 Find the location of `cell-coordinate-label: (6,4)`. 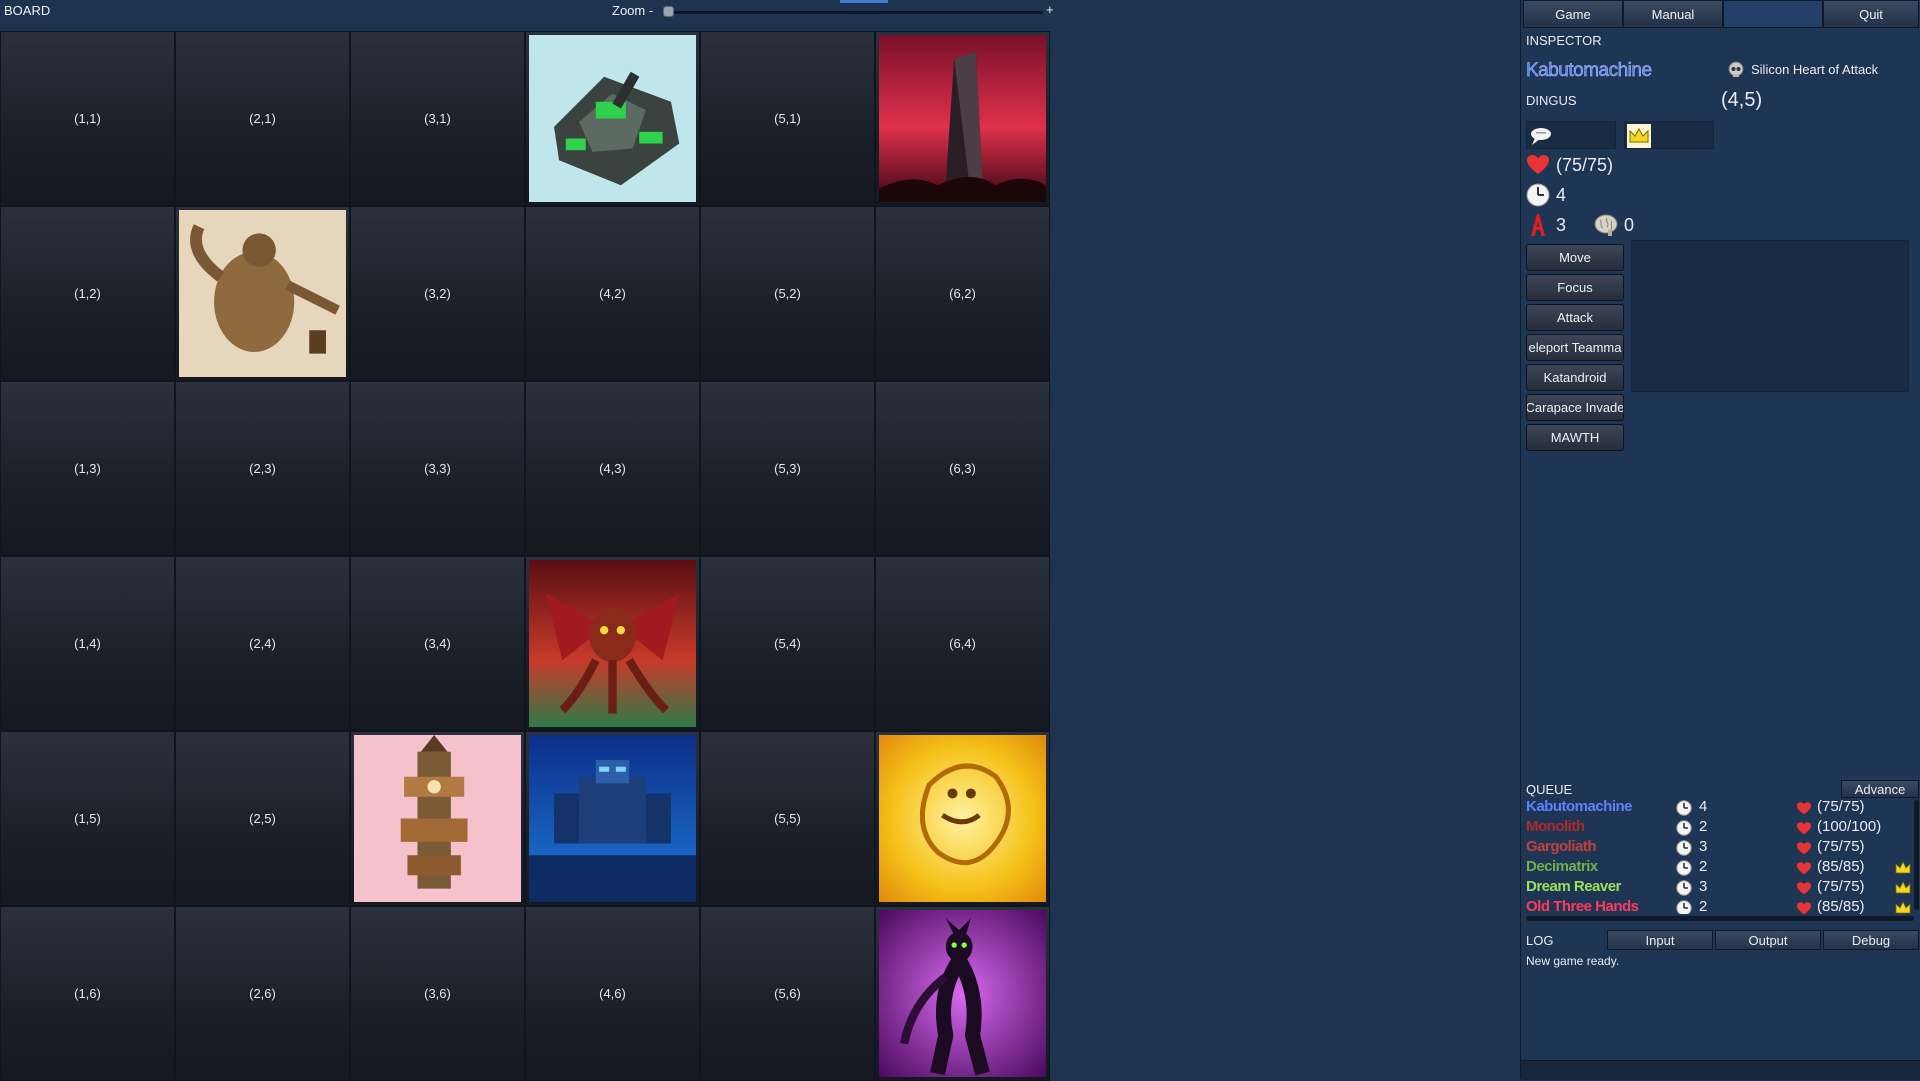

cell-coordinate-label: (6,4) is located at coordinates (962, 643).